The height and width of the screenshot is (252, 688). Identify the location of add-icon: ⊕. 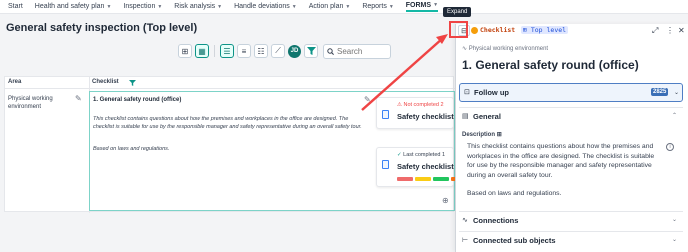
(445, 200).